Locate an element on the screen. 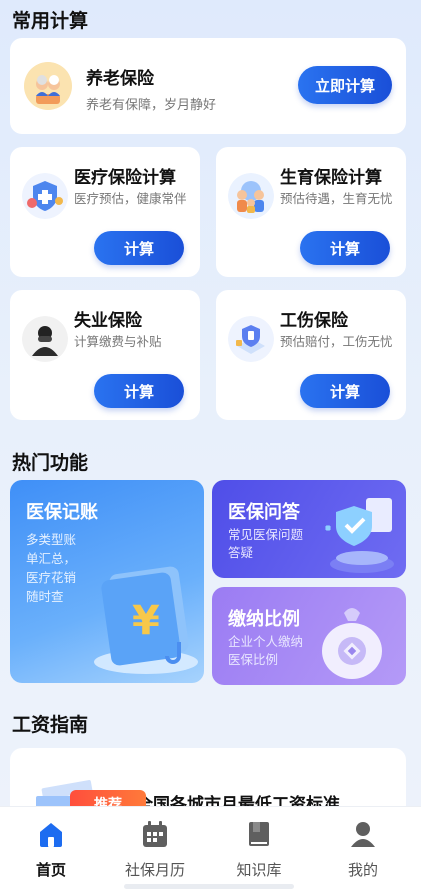 This screenshot has width=421, height=891. shield-document-icon is located at coordinates (359, 535).